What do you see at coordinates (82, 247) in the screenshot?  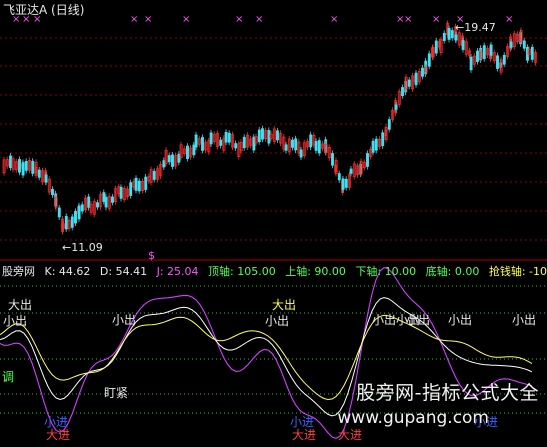 I see `low-price-label: ←11.09` at bounding box center [82, 247].